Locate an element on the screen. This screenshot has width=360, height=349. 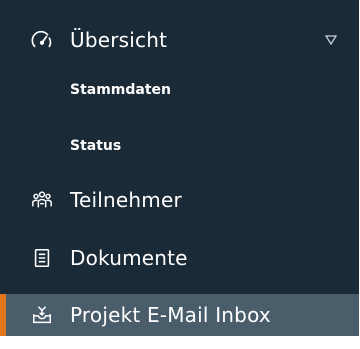
sidebar-item-label: Dokumente is located at coordinates (129, 258).